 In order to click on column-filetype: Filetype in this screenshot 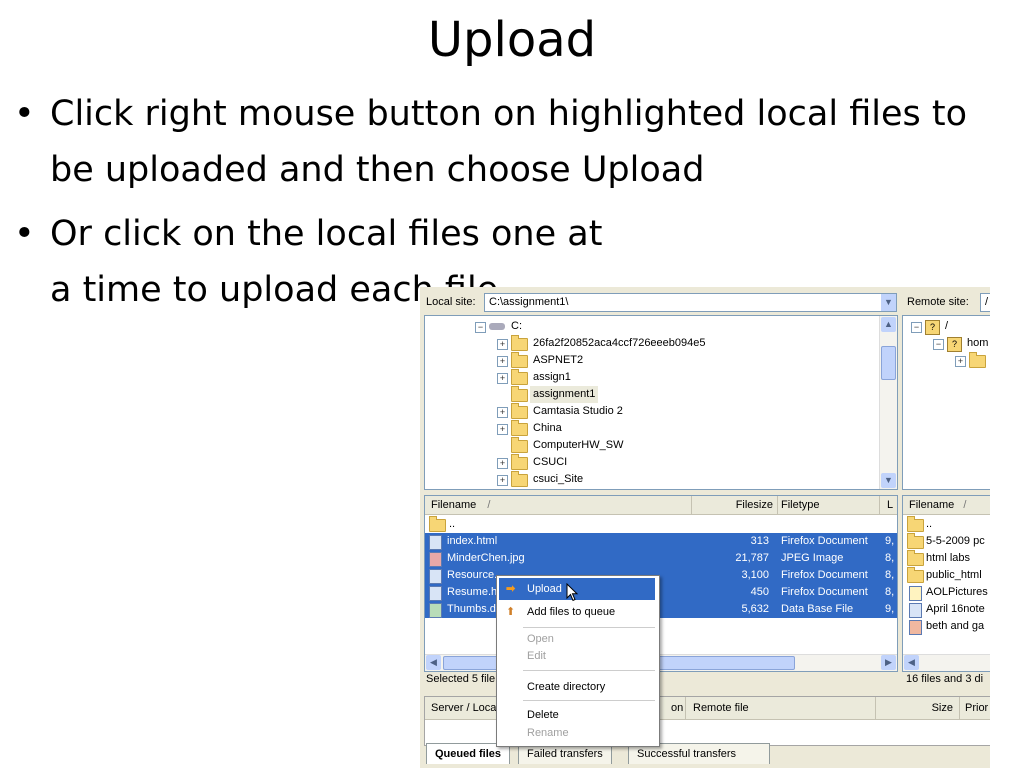, I will do `click(827, 505)`.